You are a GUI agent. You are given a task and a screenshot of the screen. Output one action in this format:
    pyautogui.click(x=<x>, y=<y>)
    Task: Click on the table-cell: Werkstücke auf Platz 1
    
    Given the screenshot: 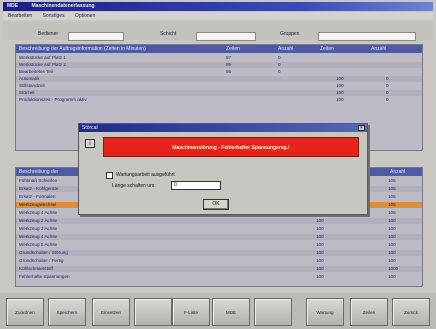 What is the action you would take?
    pyautogui.click(x=42, y=57)
    